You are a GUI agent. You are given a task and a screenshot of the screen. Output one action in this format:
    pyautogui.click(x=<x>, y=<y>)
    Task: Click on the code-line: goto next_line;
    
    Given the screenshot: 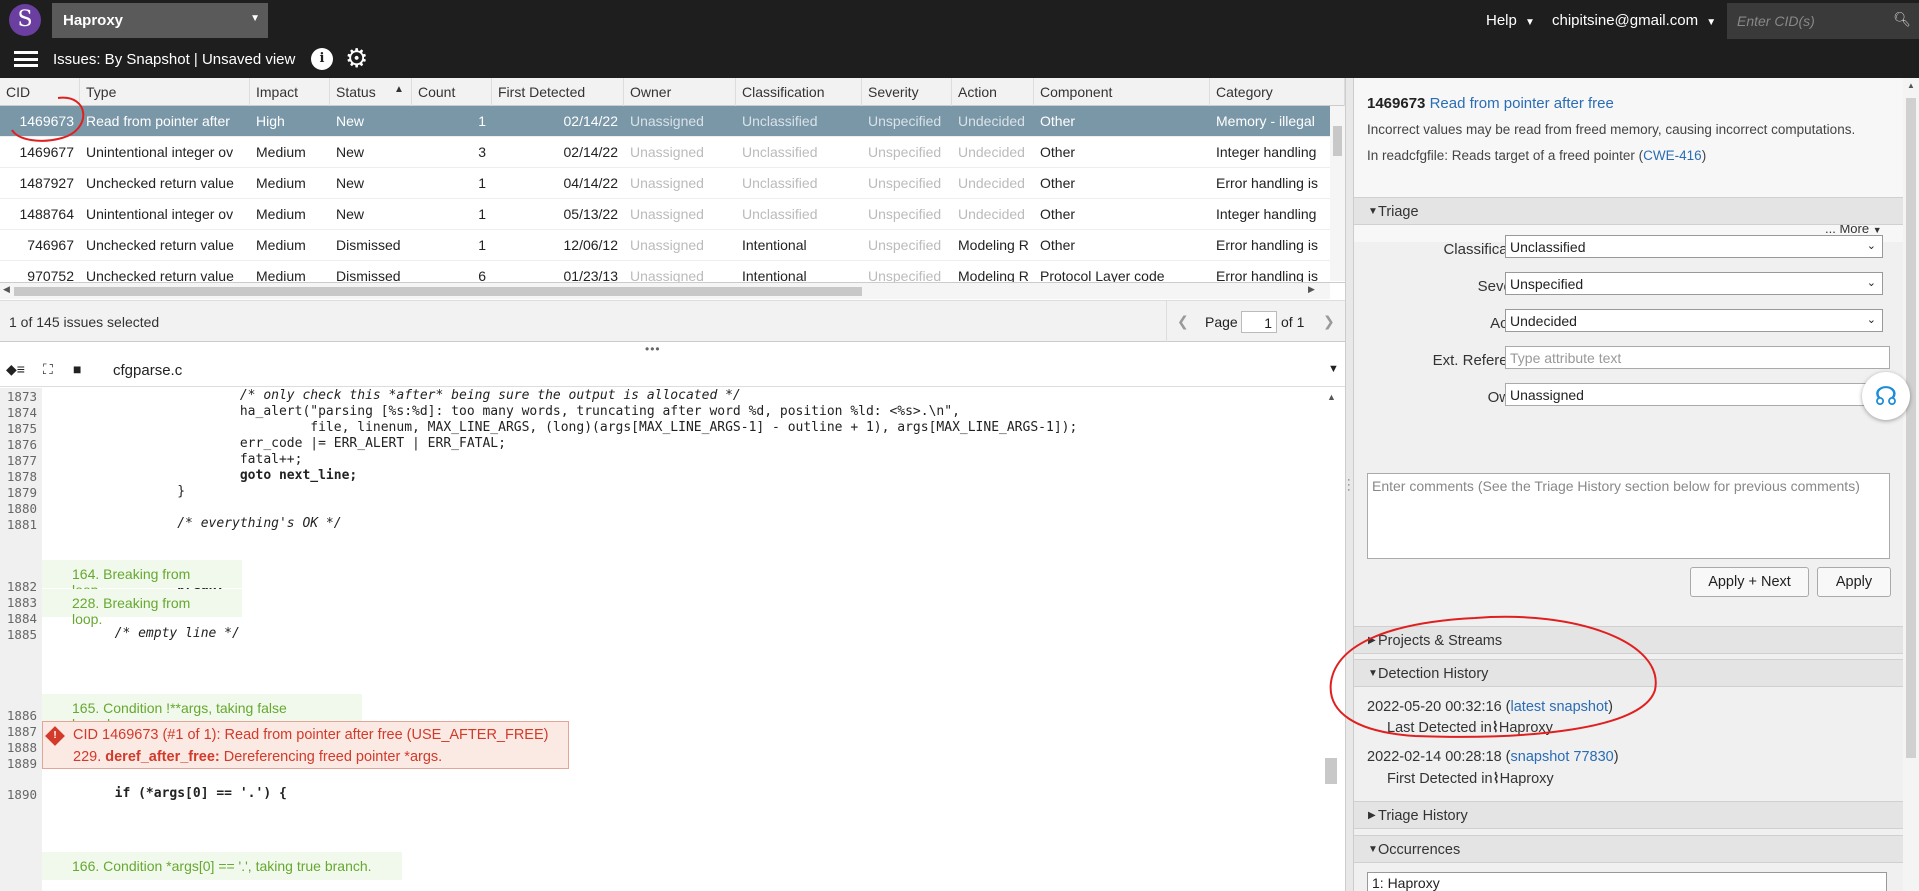 What is the action you would take?
    pyautogui.click(x=204, y=475)
    